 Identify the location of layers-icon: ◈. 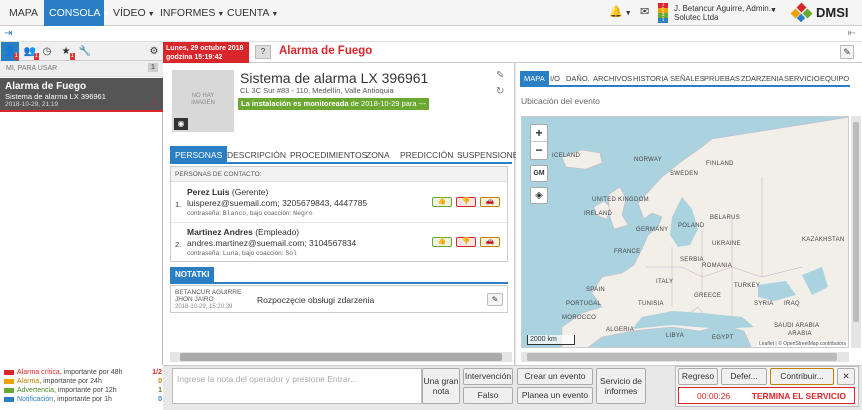
(539, 195).